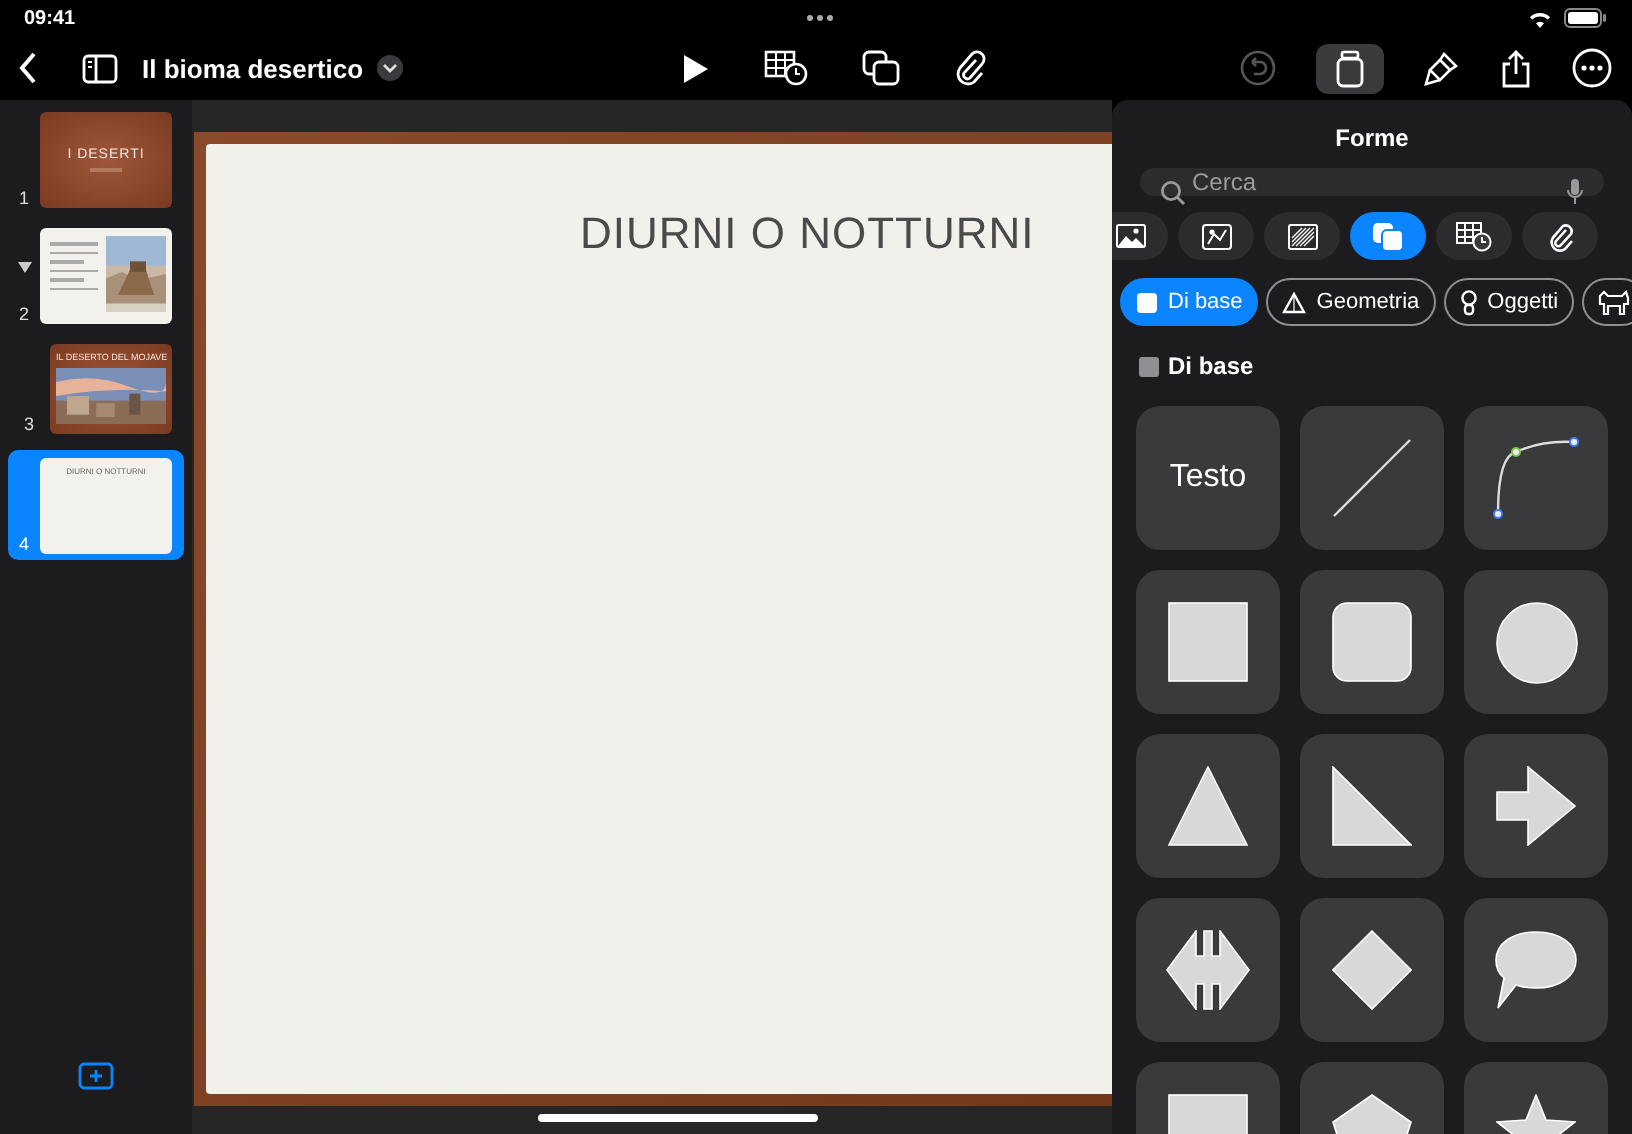 This screenshot has width=1632, height=1134. I want to click on category-chip, so click(1607, 302).